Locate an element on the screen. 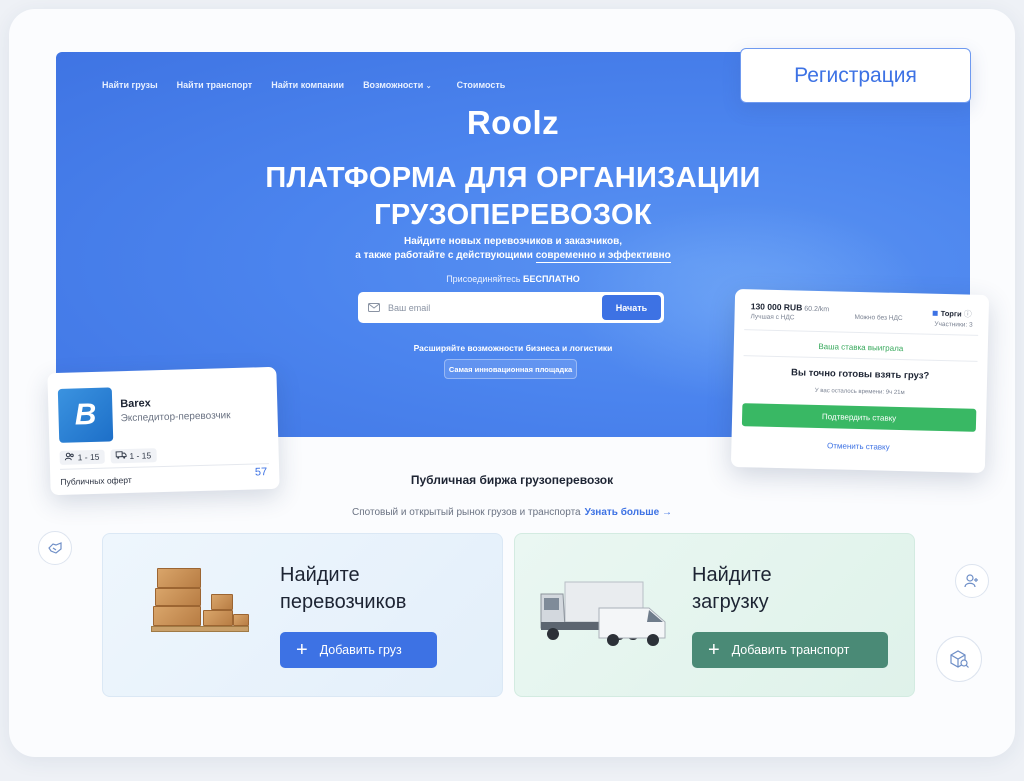 The height and width of the screenshot is (781, 1024). add-user-icon is located at coordinates (972, 581).